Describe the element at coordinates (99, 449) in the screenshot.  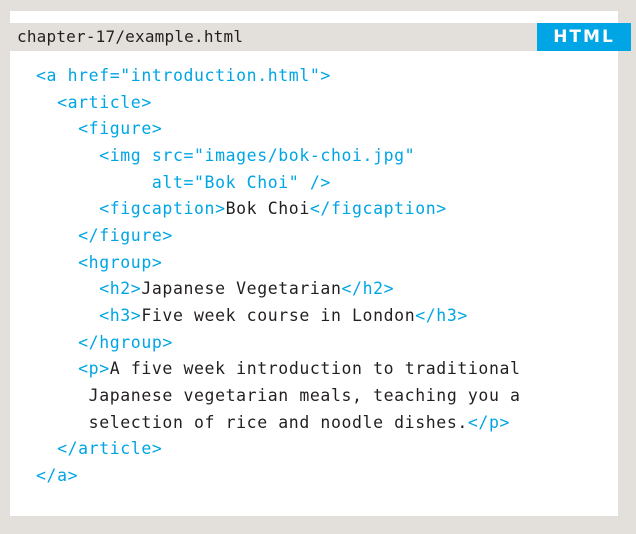
I see `code-tag-token: </article>` at that location.